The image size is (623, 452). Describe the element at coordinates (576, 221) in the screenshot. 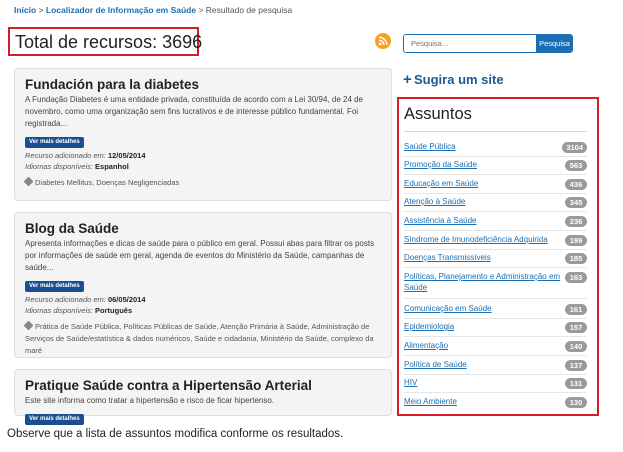

I see `subject-count-badge: 236` at that location.